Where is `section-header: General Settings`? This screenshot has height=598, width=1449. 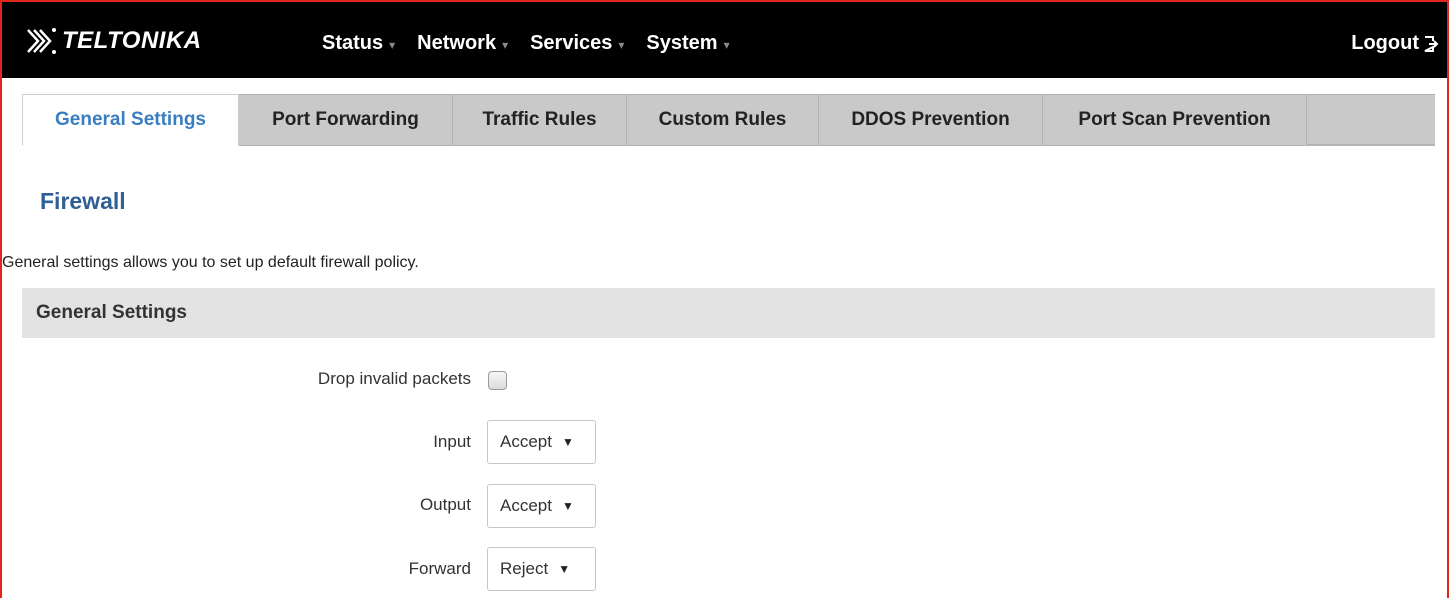
section-header: General Settings is located at coordinates (728, 313).